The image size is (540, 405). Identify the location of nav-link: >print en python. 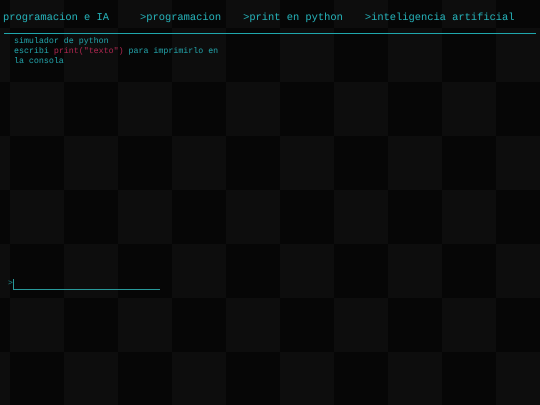
(293, 18).